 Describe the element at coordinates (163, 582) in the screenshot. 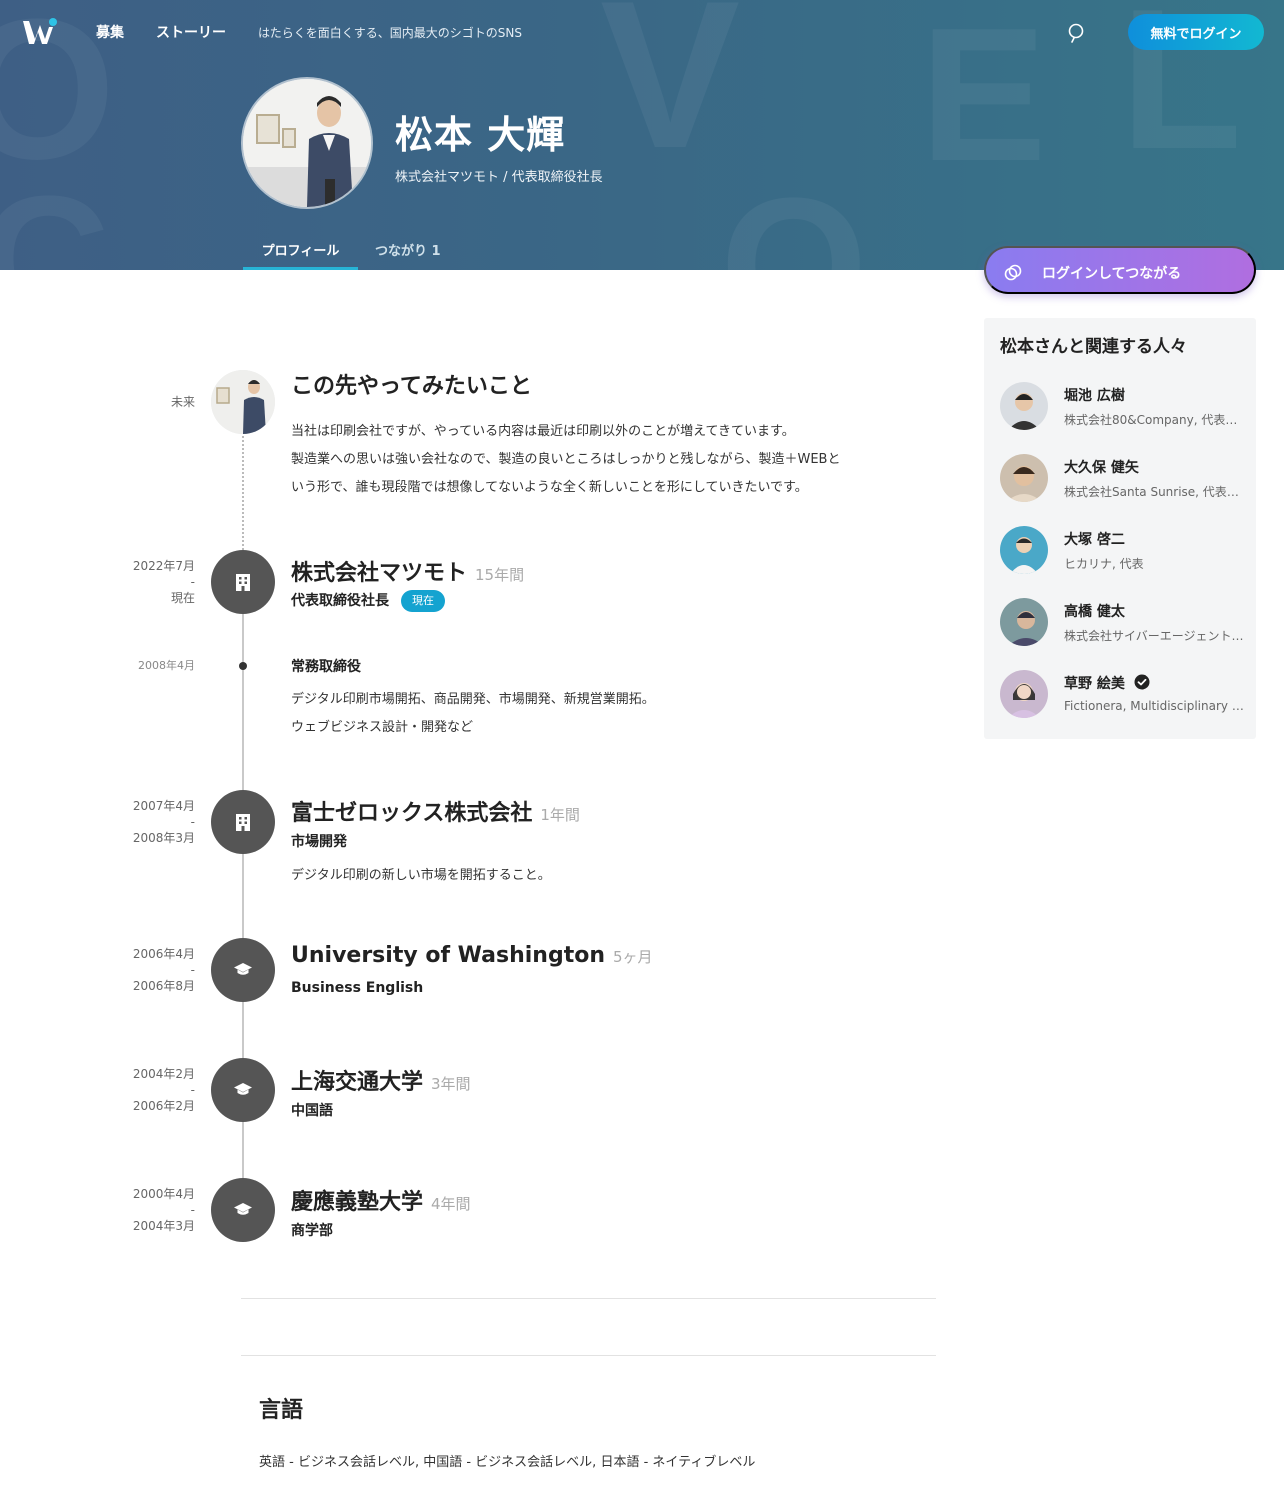

I see `timeline-date: 2022年7月 - 現在` at that location.